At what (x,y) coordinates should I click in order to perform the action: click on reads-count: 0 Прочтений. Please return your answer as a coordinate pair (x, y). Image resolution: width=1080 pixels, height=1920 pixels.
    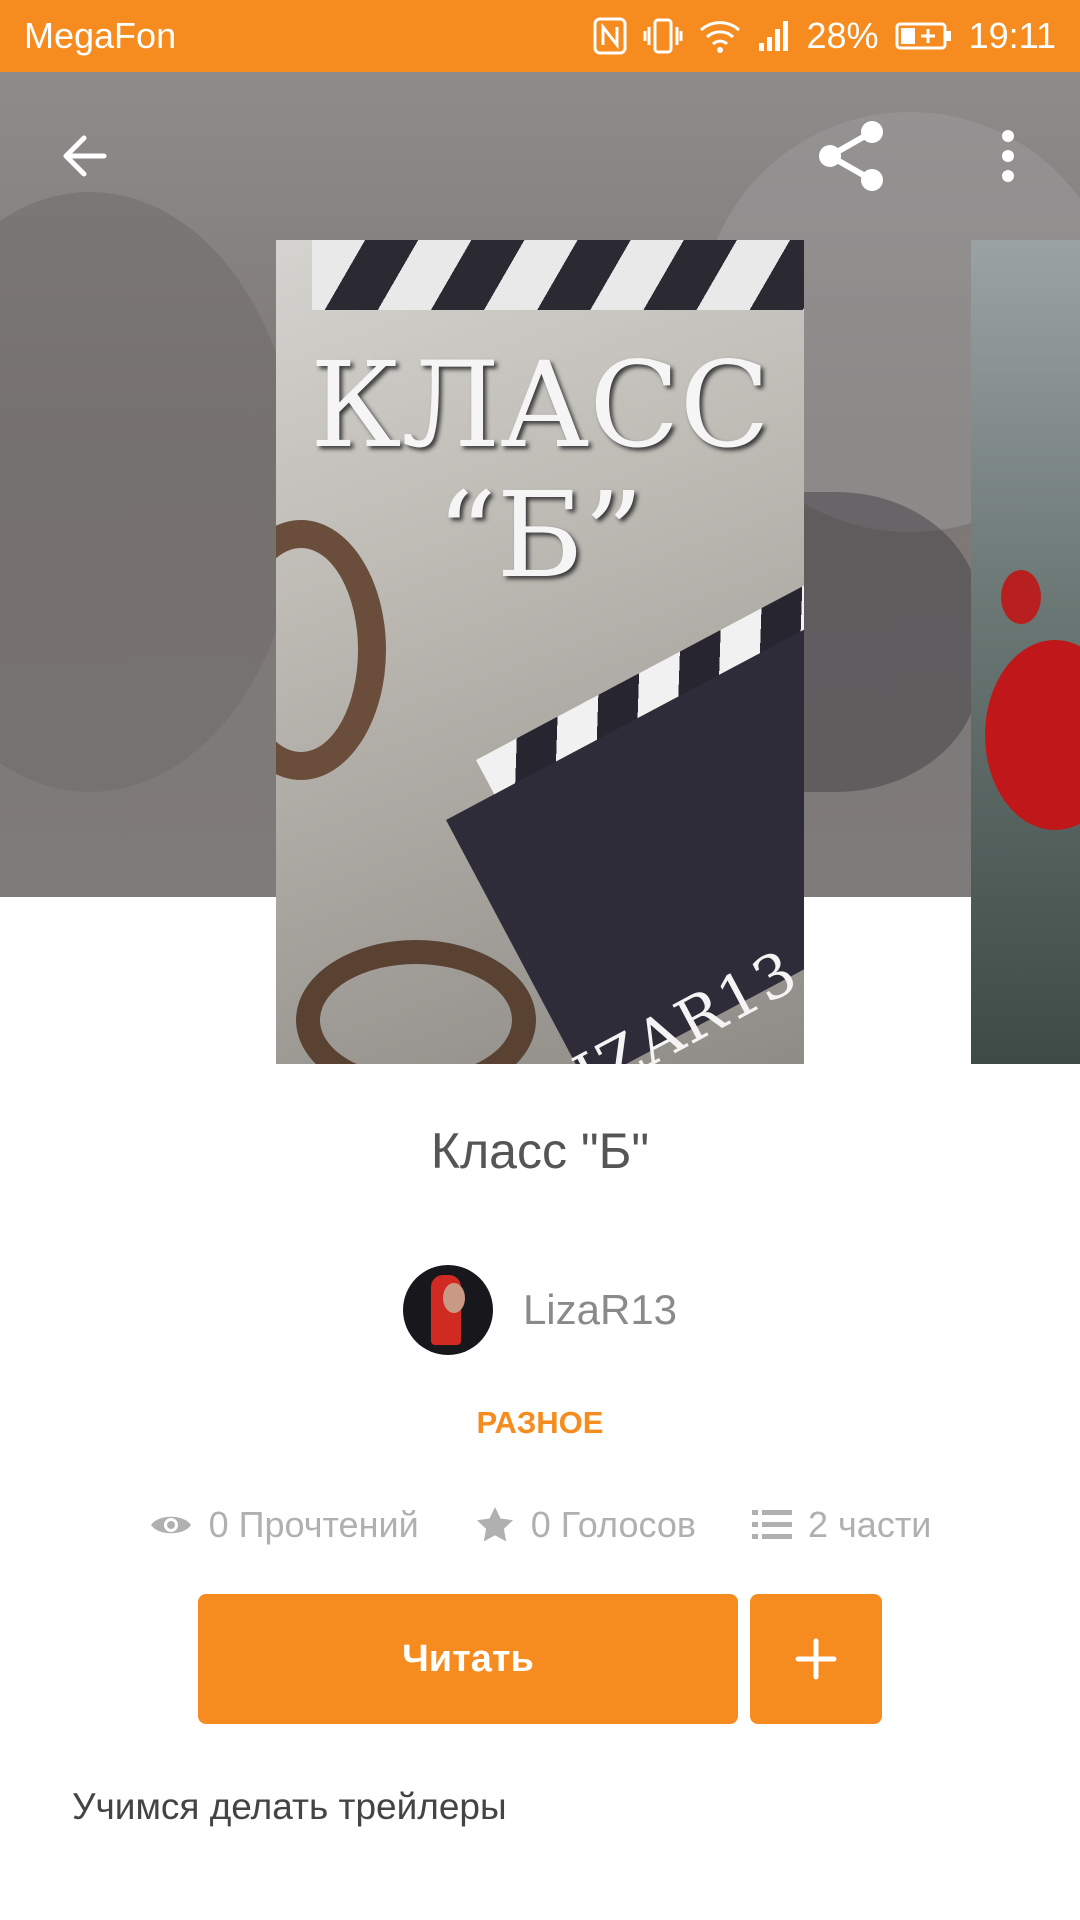
    Looking at the image, I should click on (313, 1524).